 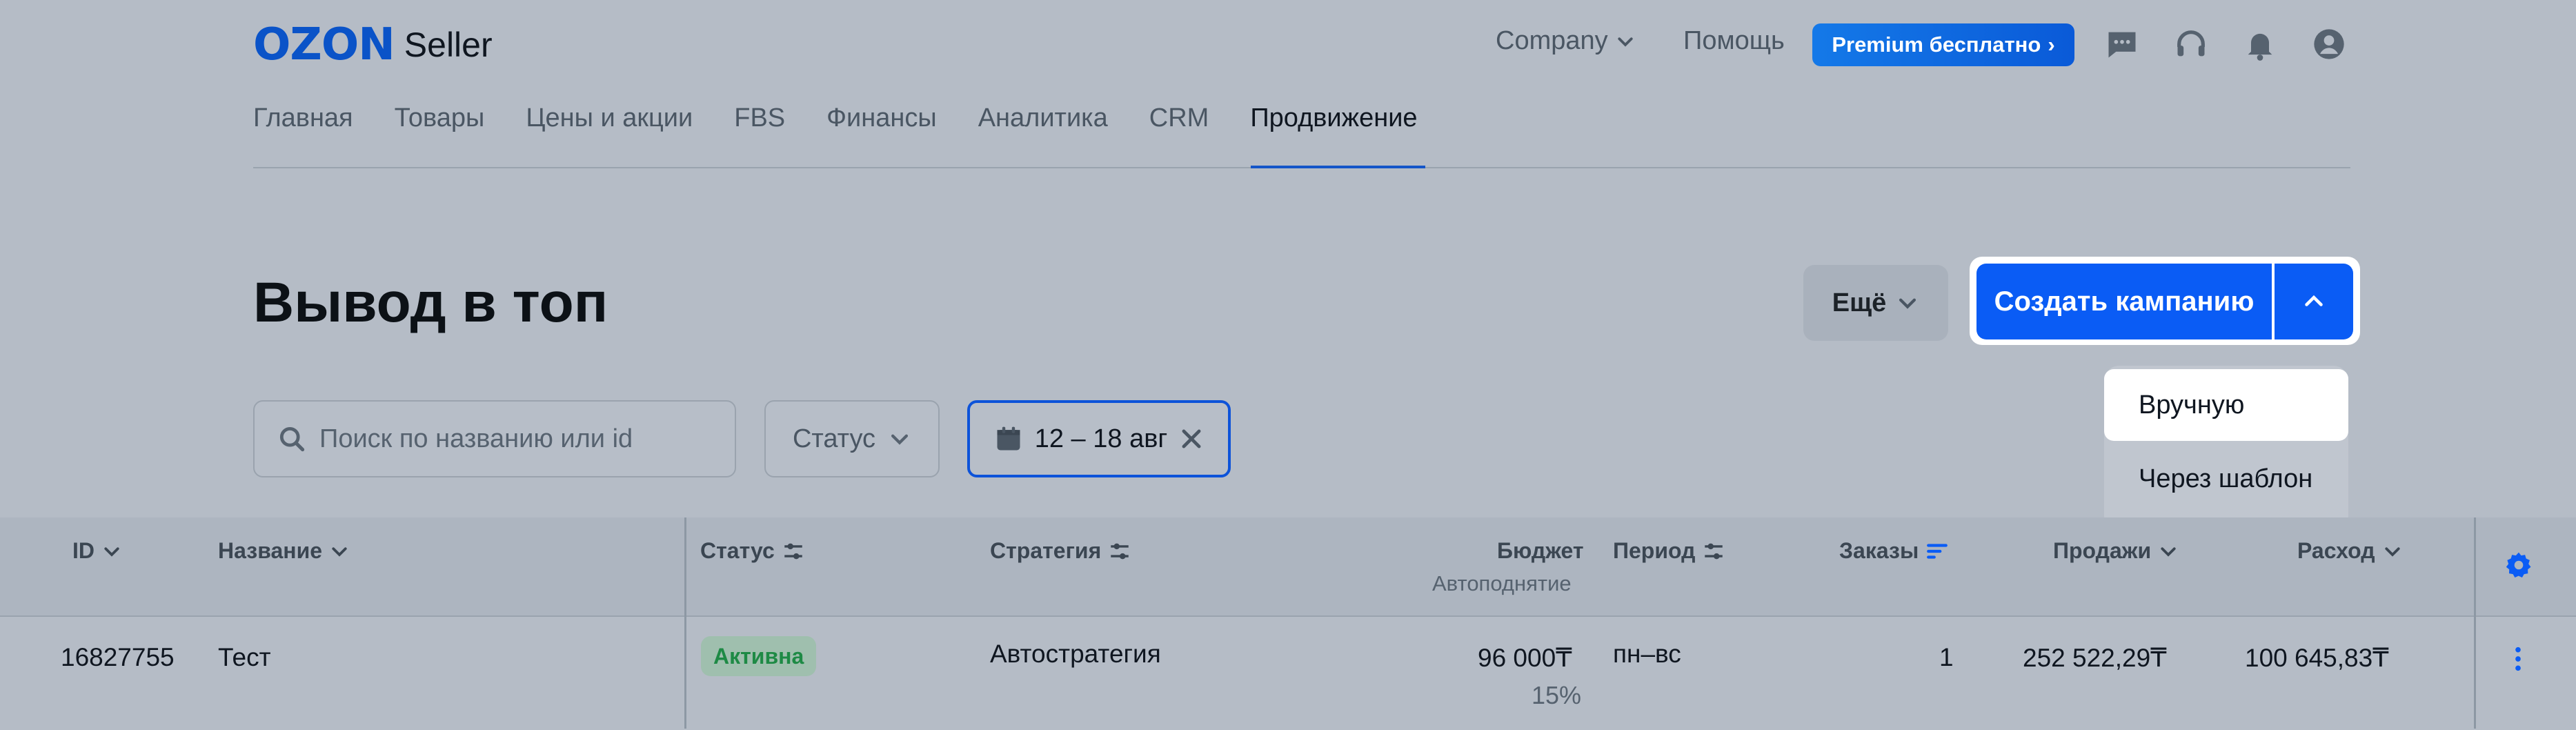 I want to click on premium-label: Premium бесплатно, so click(x=1936, y=44).